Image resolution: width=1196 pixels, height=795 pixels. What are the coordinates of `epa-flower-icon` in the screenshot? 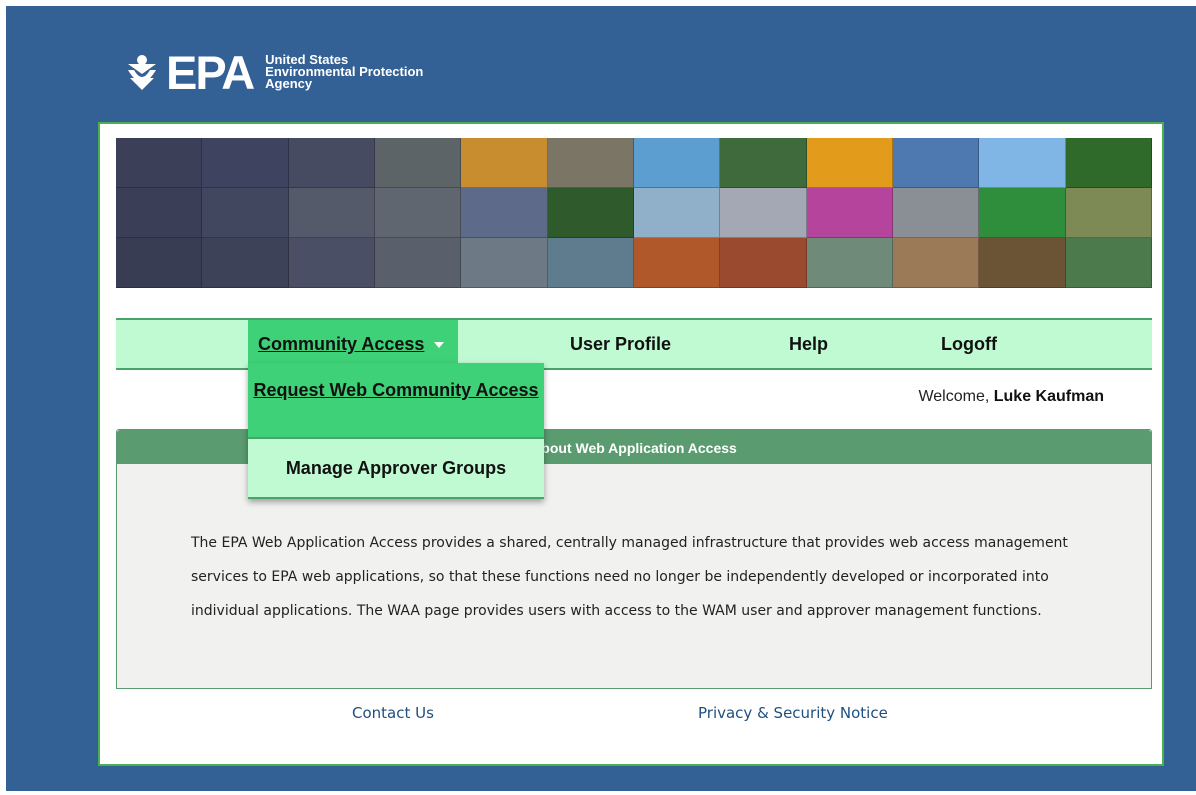 It's located at (142, 72).